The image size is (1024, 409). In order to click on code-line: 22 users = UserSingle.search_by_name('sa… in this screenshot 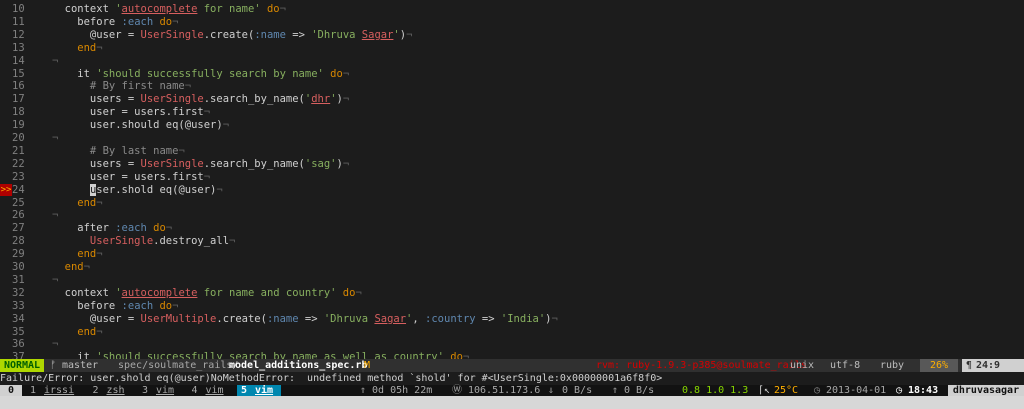, I will do `click(512, 164)`.